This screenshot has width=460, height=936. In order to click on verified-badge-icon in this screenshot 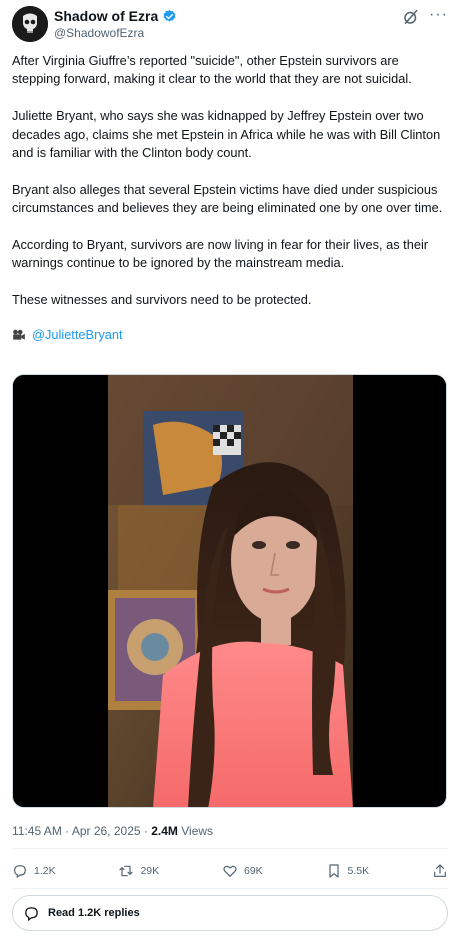, I will do `click(169, 15)`.